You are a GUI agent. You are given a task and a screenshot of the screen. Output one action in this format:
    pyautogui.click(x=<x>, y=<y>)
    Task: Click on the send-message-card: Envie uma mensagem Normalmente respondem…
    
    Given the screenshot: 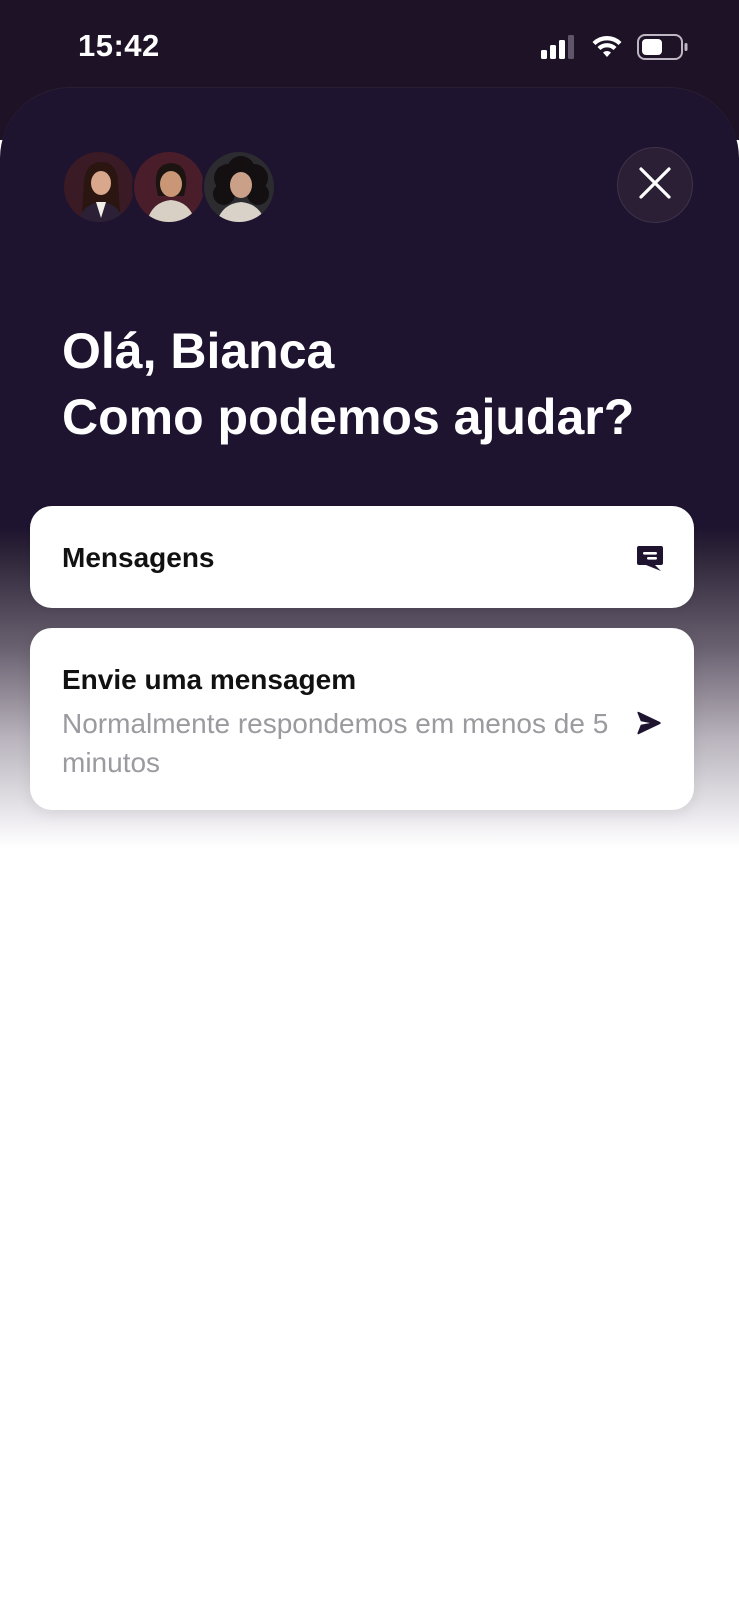 What is the action you would take?
    pyautogui.click(x=362, y=719)
    